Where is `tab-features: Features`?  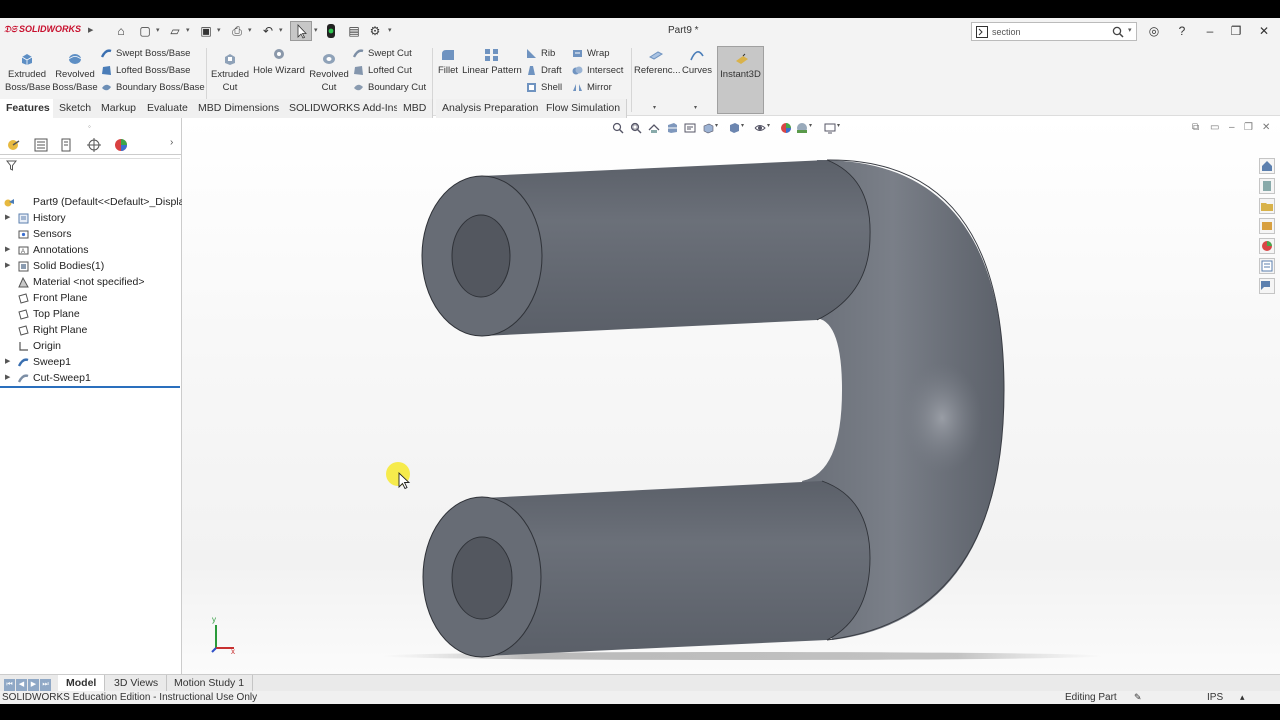 tab-features: Features is located at coordinates (28, 108).